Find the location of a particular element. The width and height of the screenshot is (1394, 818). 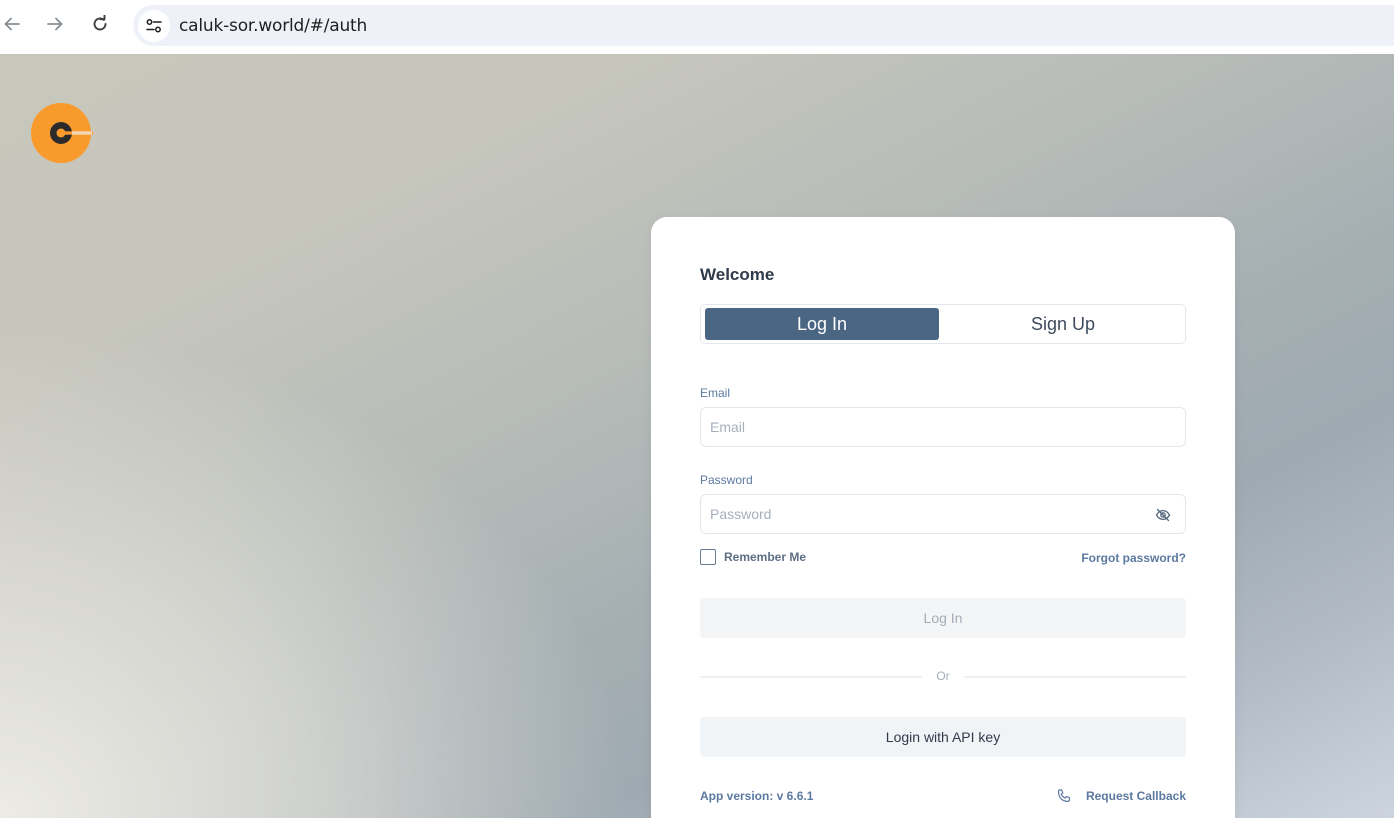

reload-button is located at coordinates (100, 24).